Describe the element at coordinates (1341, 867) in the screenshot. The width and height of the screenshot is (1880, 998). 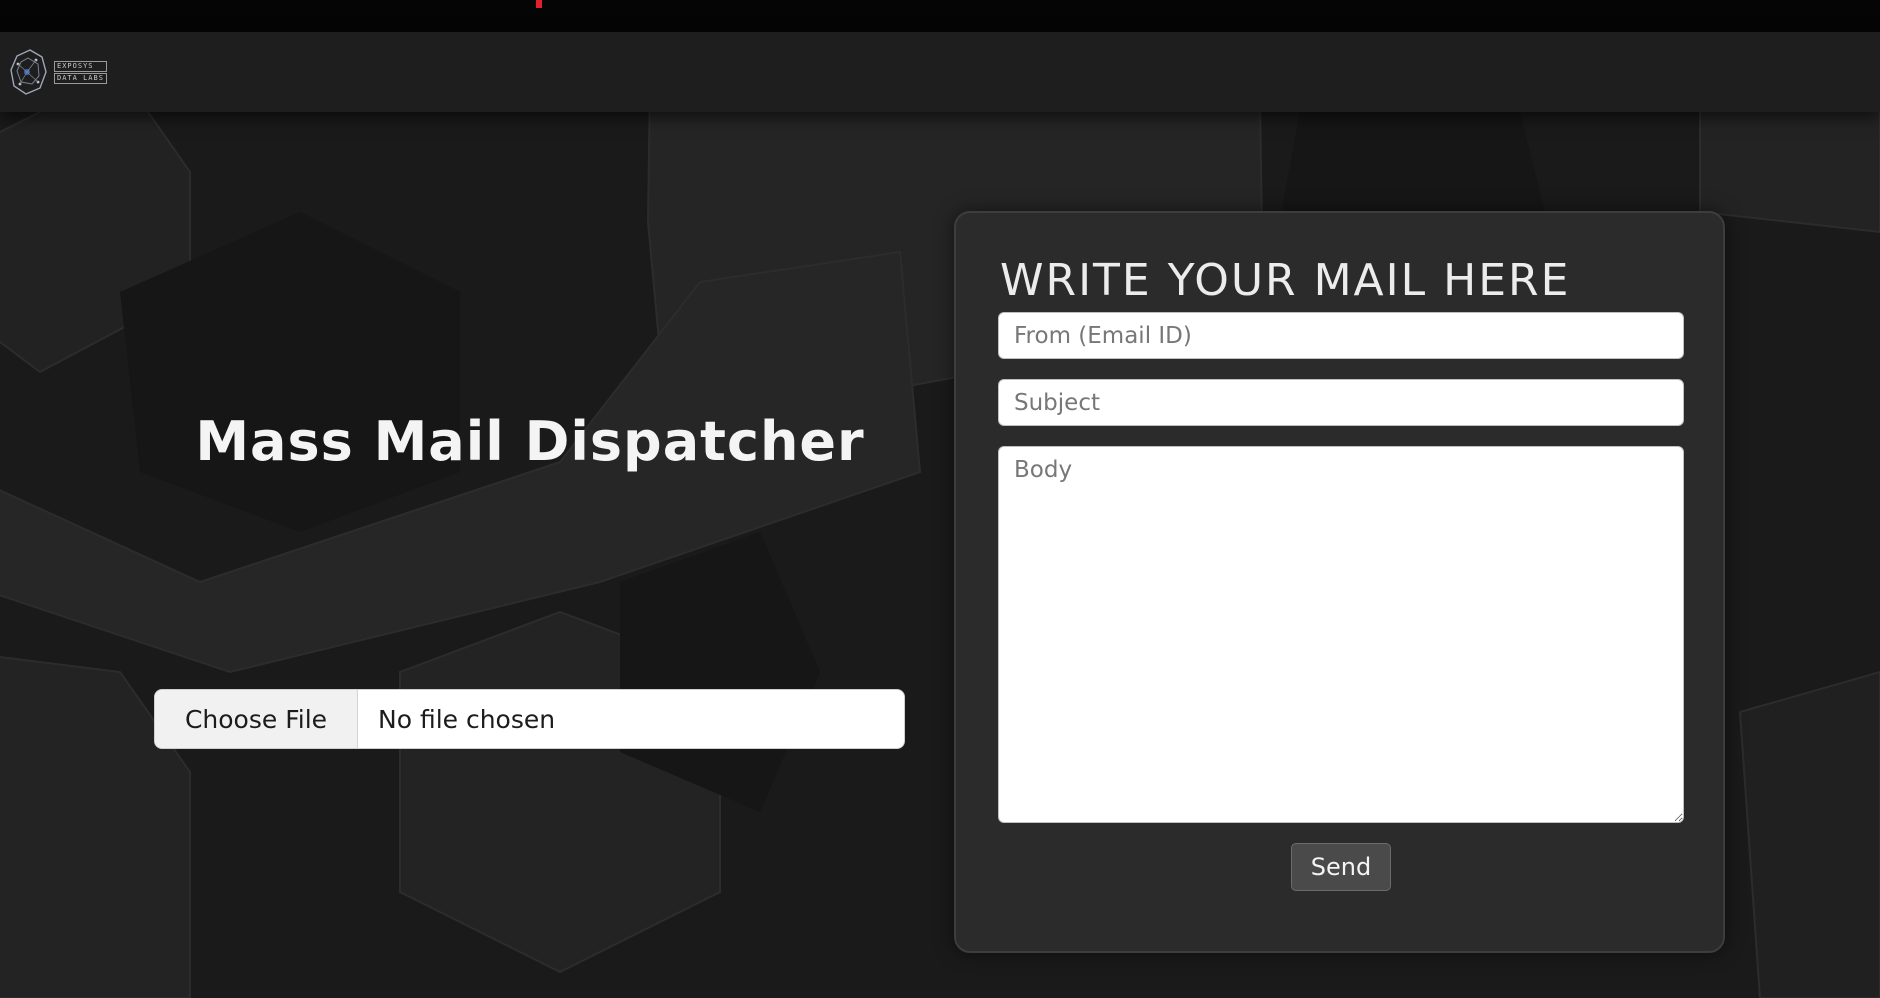
I see `send-button: Send` at that location.